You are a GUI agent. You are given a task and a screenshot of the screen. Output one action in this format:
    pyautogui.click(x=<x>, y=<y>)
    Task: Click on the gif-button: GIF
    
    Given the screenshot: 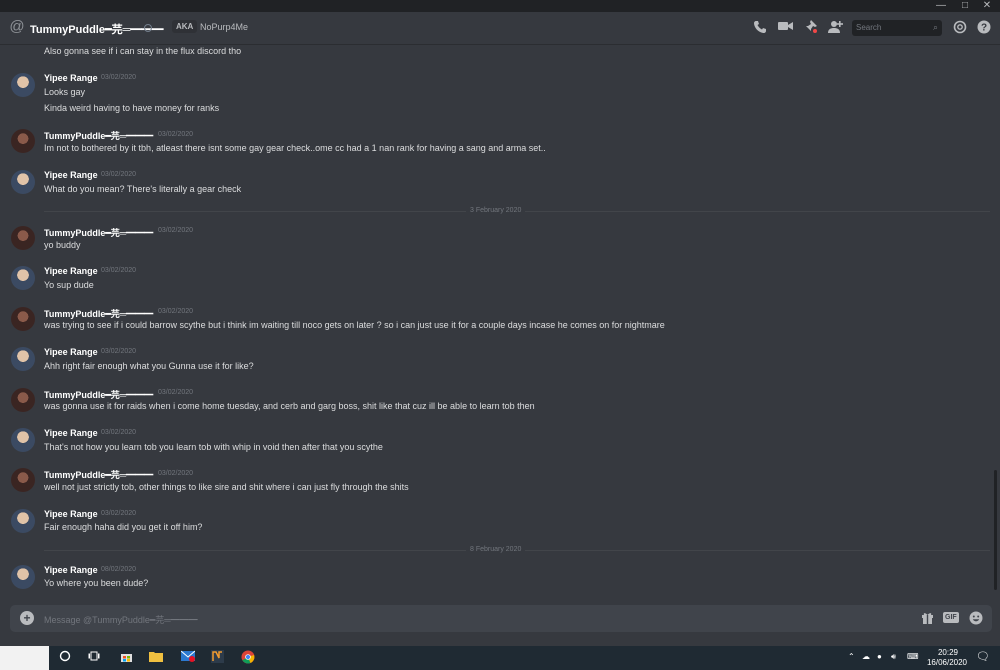 What is the action you would take?
    pyautogui.click(x=951, y=617)
    